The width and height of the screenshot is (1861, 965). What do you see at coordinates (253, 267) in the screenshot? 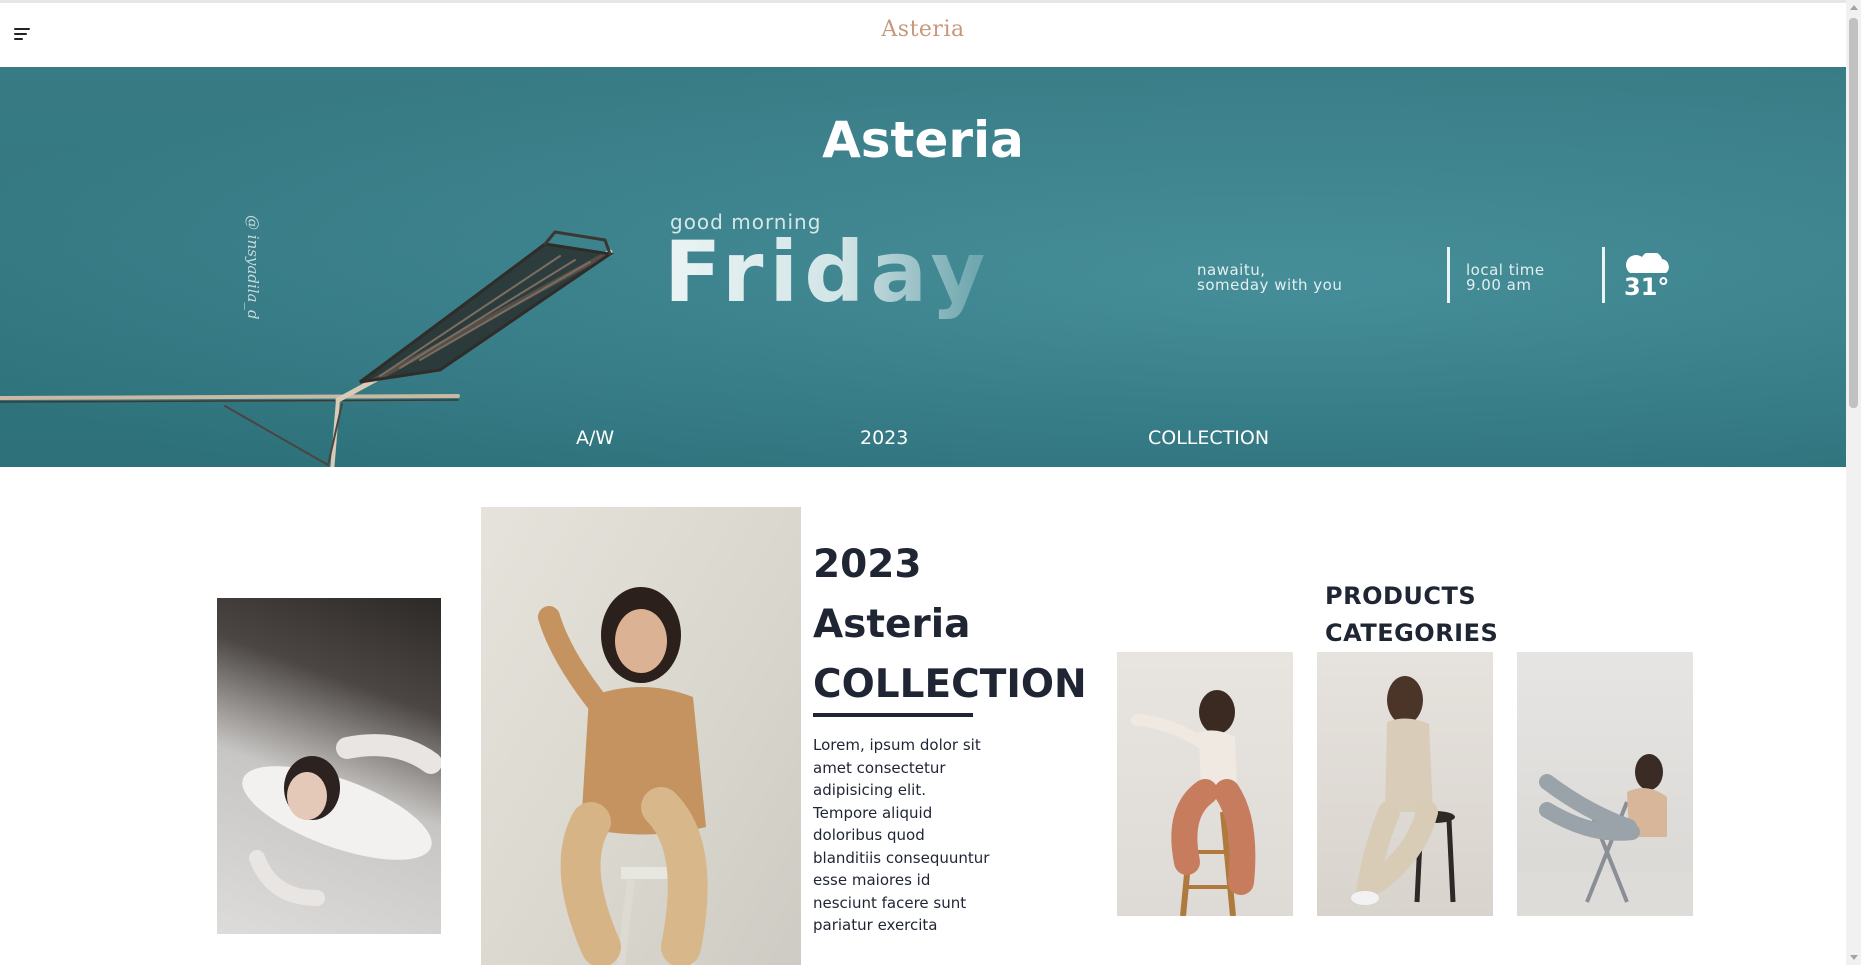
I see `instagram-handle: @ insyadila_d` at bounding box center [253, 267].